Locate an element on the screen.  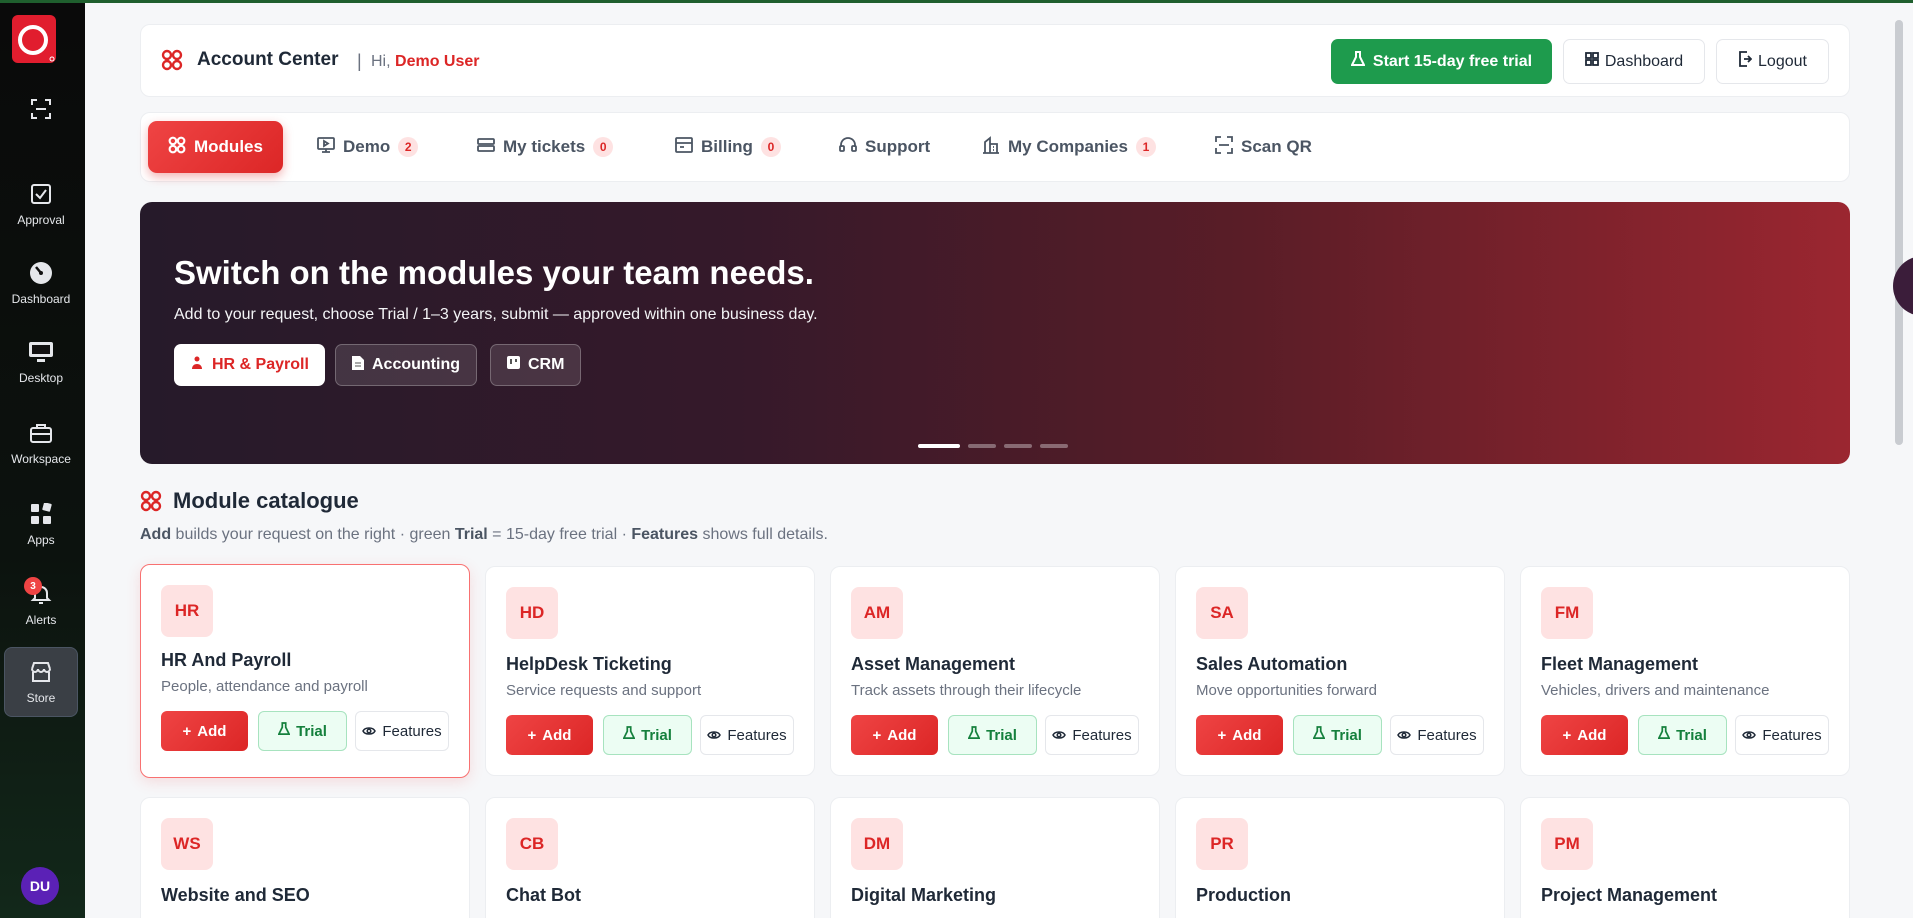
document-icon is located at coordinates (358, 365).